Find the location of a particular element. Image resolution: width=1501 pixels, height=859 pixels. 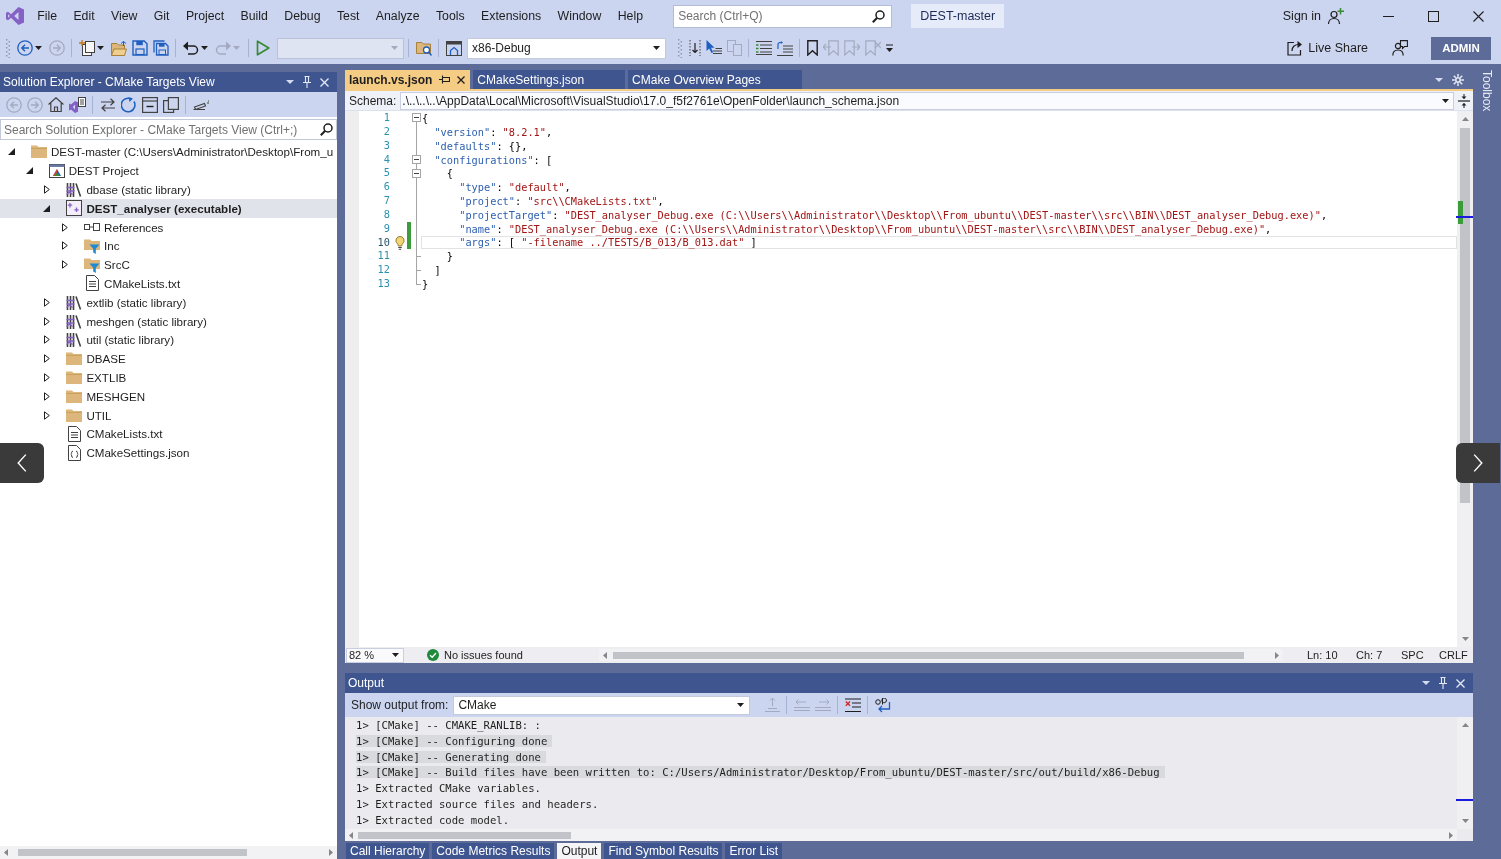

tree-item: MESHGEN is located at coordinates (201, 396).